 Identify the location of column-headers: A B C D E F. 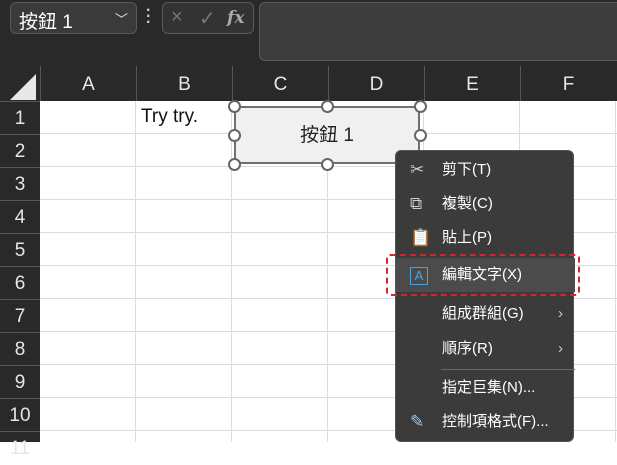
(308, 83).